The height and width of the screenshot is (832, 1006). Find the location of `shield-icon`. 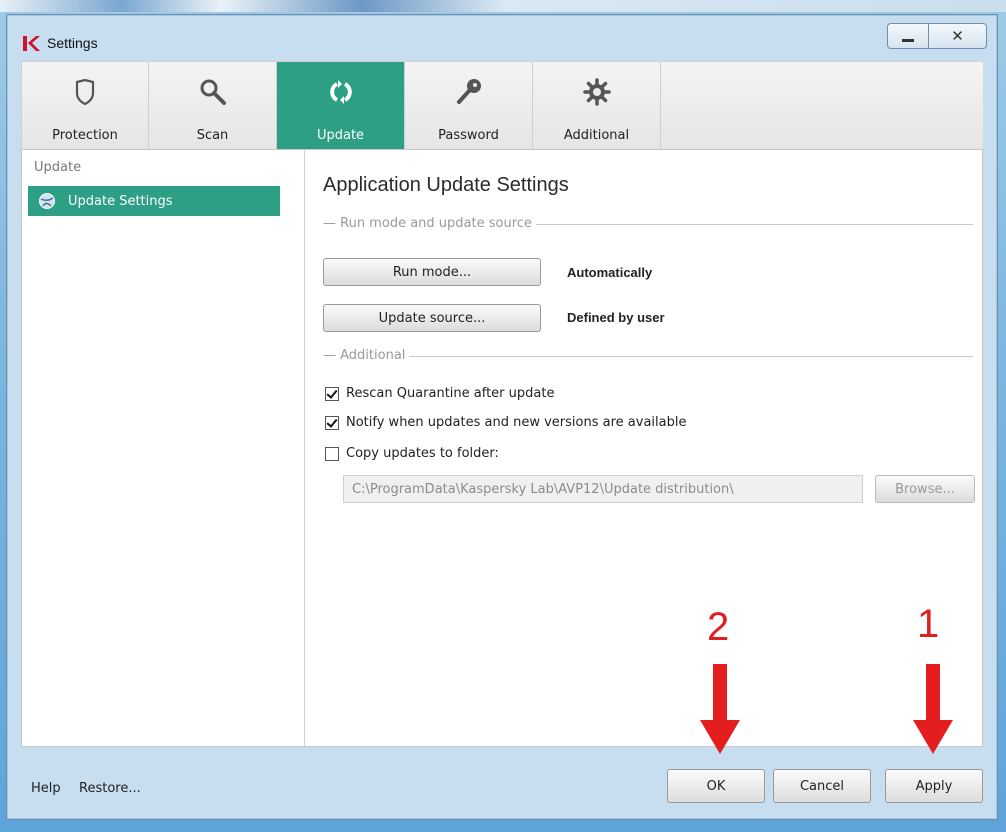

shield-icon is located at coordinates (85, 92).